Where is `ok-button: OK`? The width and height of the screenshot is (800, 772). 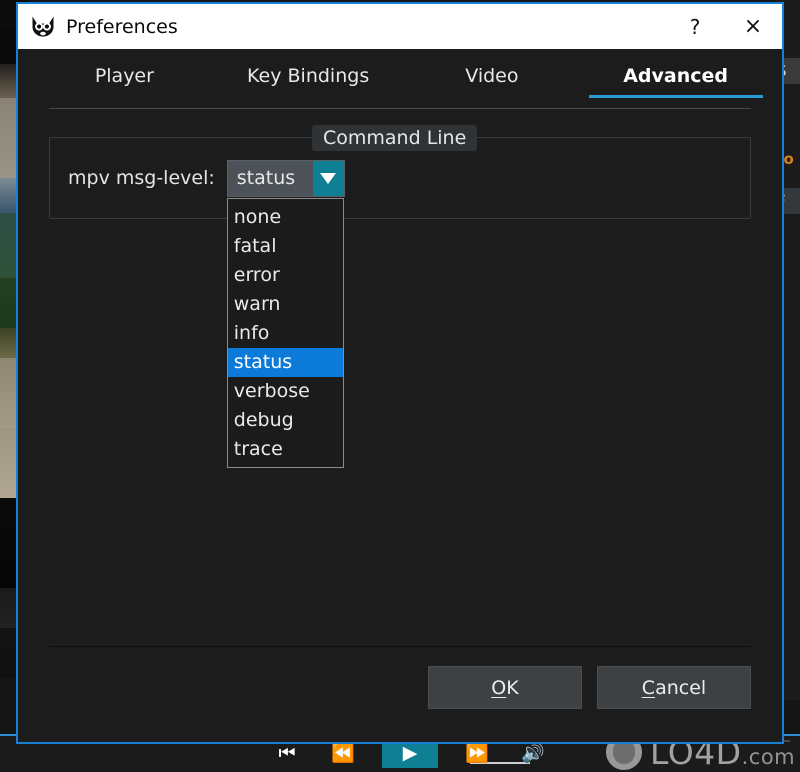 ok-button: OK is located at coordinates (505, 687).